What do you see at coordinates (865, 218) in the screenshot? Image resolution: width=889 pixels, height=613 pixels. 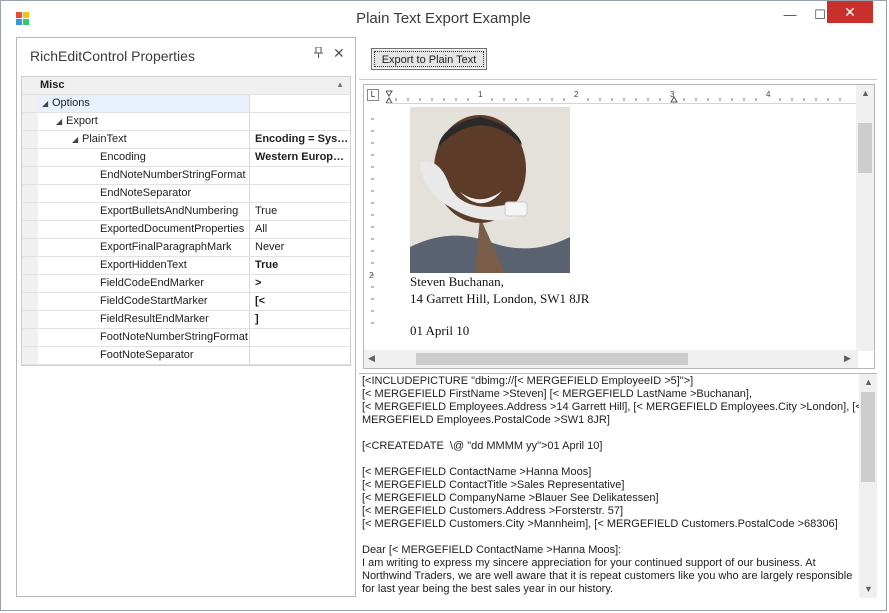 I see `editor-vertical-scrollbar: ▲` at bounding box center [865, 218].